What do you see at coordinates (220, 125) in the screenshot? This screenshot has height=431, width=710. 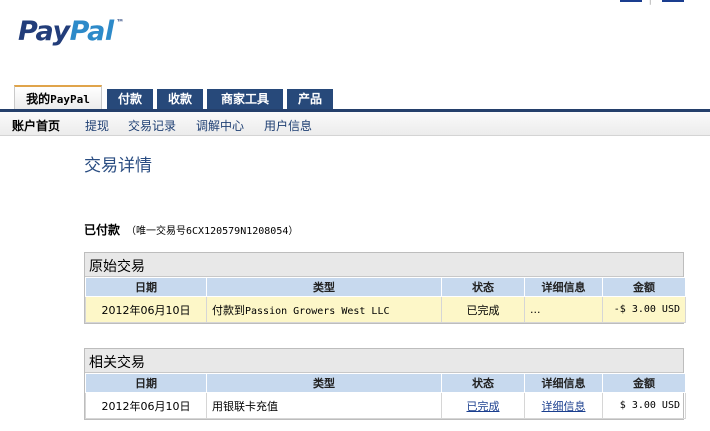 I see `subnav-resolution-center: 调解中心` at bounding box center [220, 125].